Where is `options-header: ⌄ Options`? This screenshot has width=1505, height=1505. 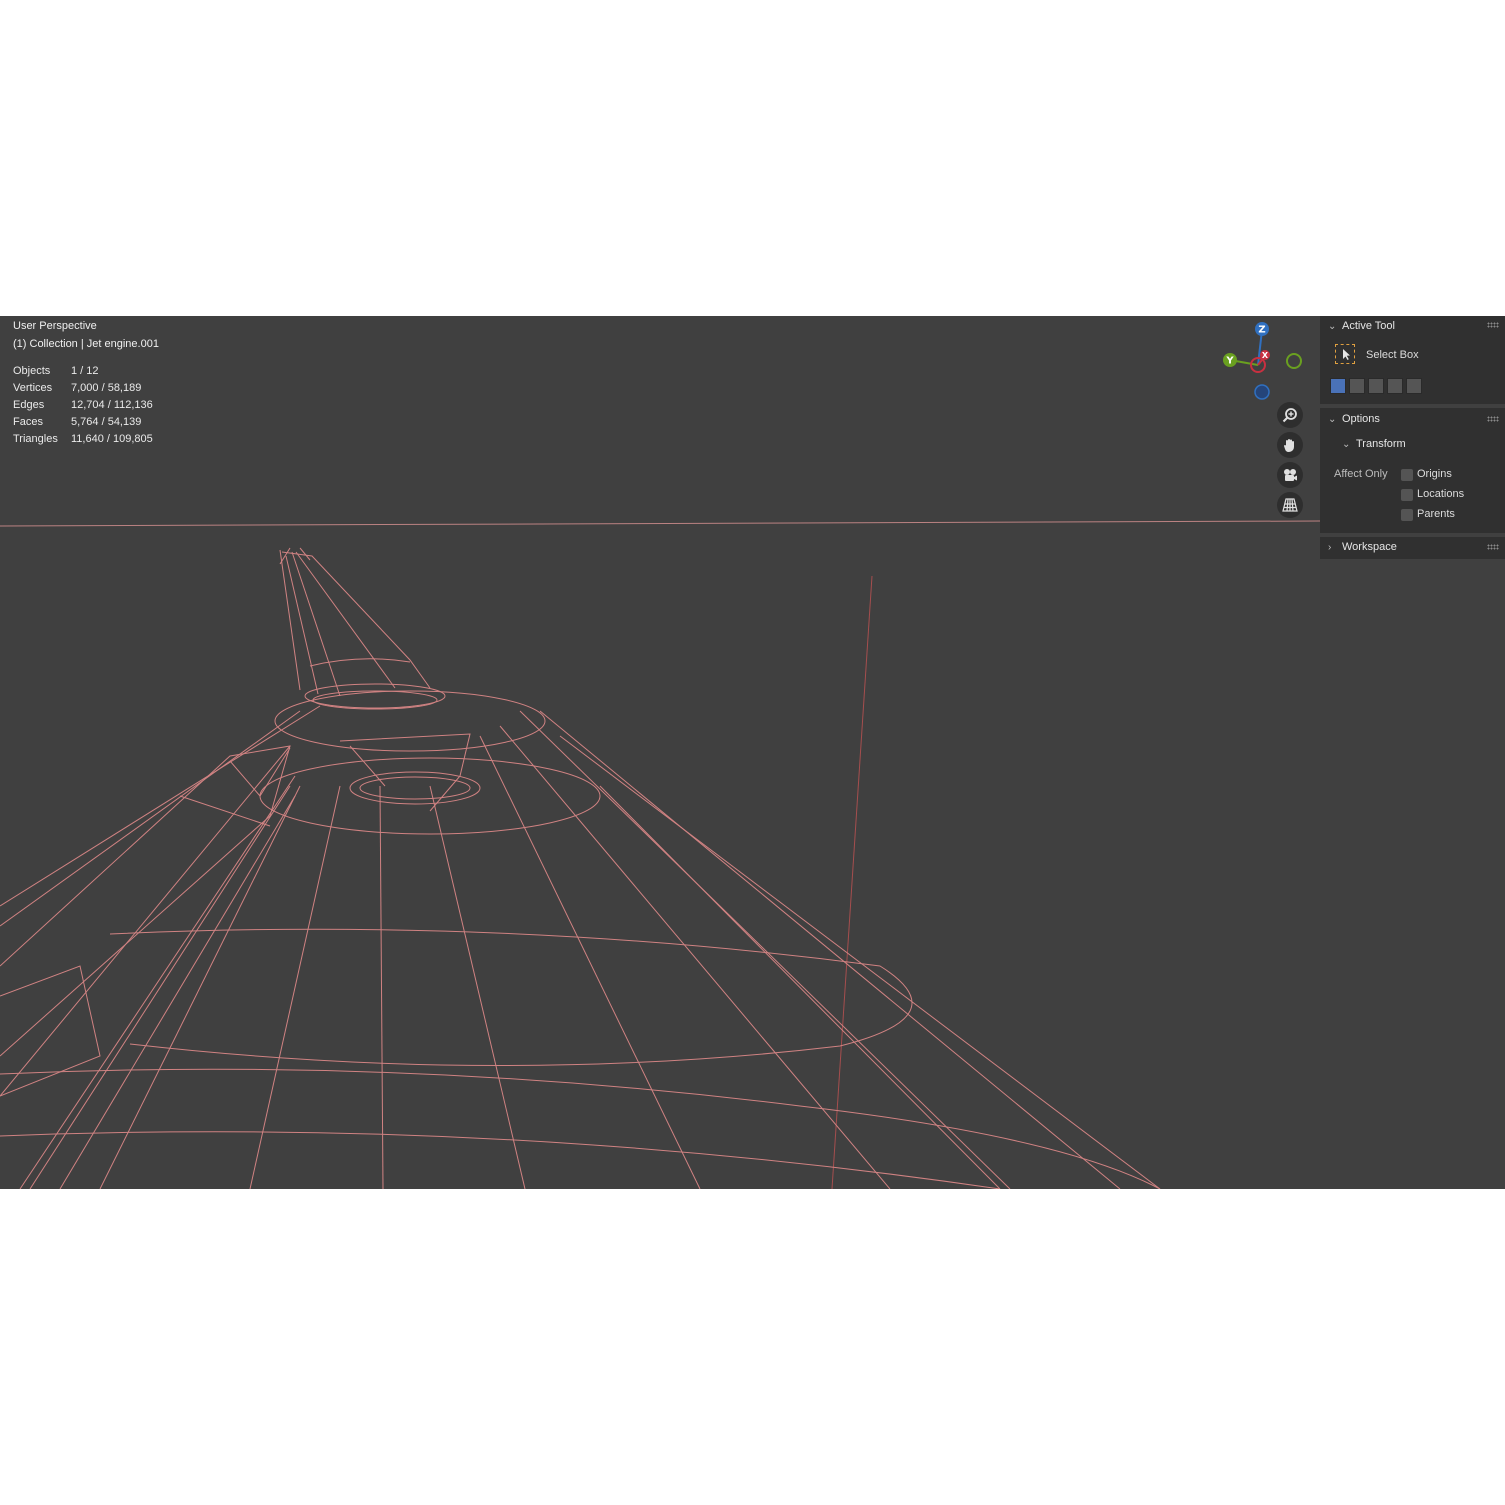 options-header: ⌄ Options is located at coordinates (1354, 419).